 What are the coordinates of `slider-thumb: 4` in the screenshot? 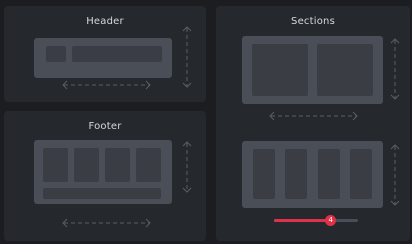 It's located at (331, 220).